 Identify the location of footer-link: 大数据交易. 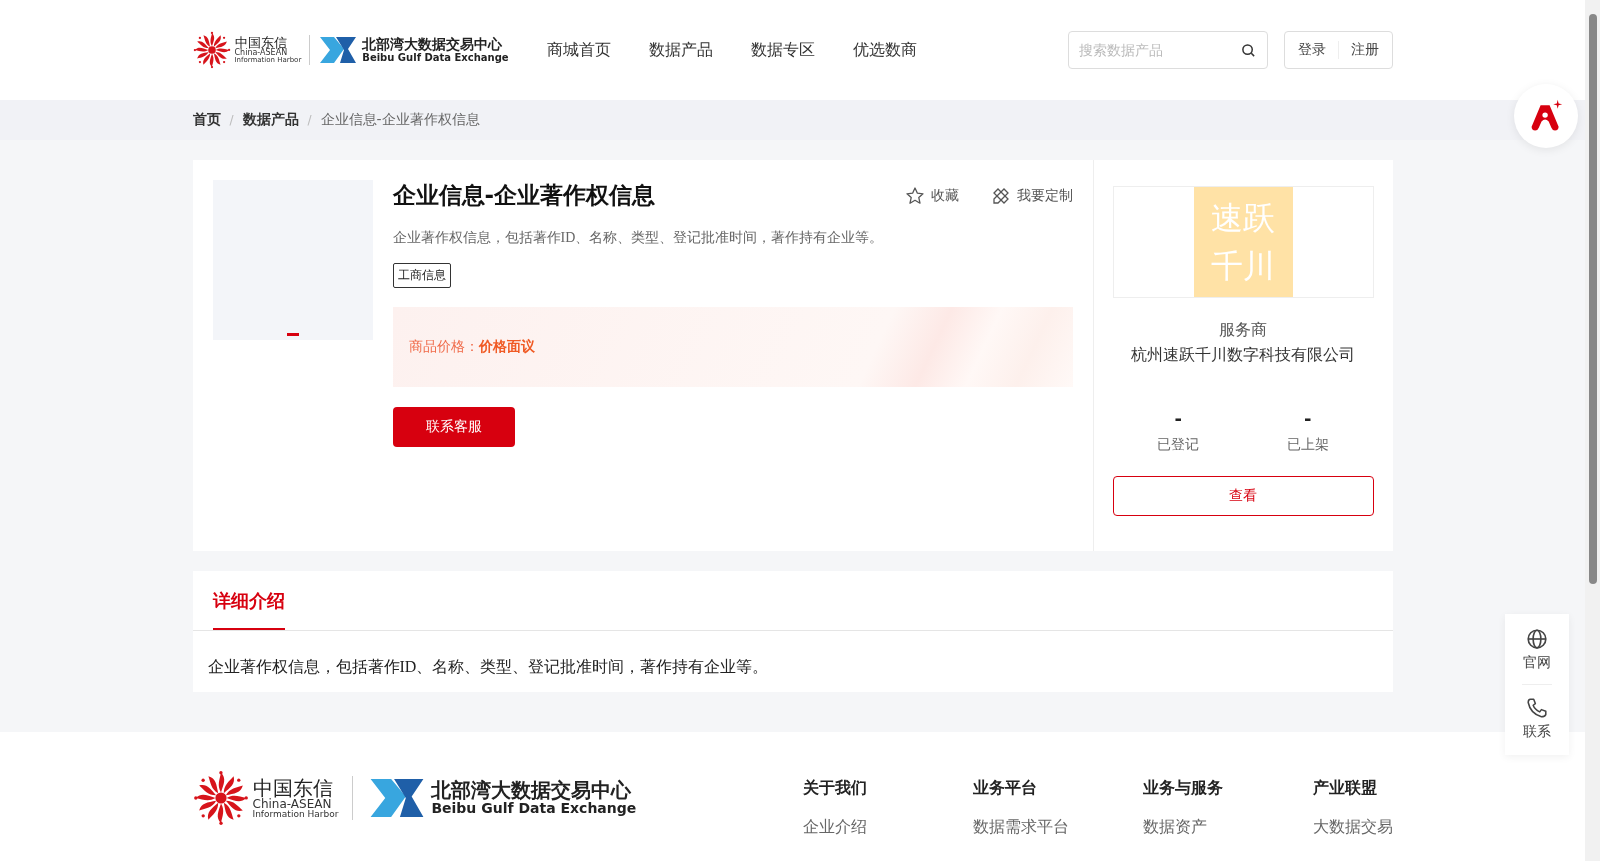
(1352, 827).